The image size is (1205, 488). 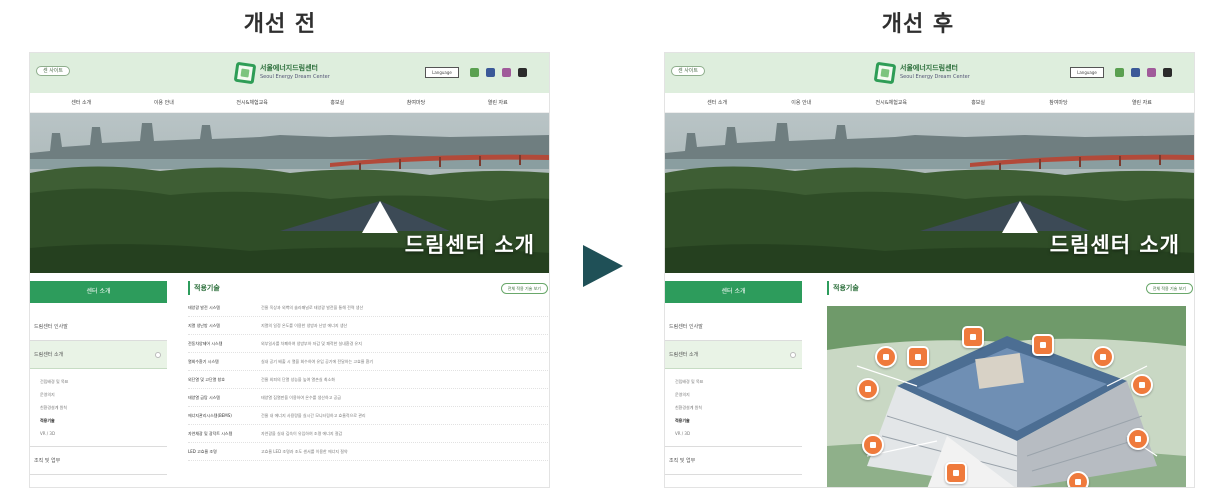 I want to click on logo-icon, so click(x=245, y=73).